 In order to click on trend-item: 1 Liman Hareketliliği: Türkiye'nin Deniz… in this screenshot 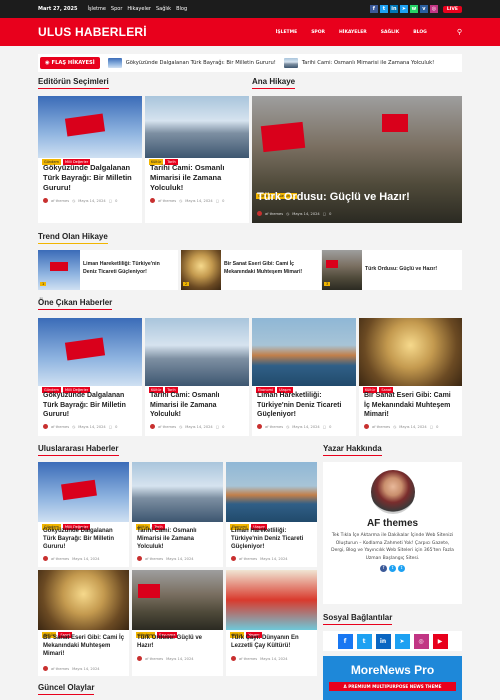, I will do `click(108, 270)`.